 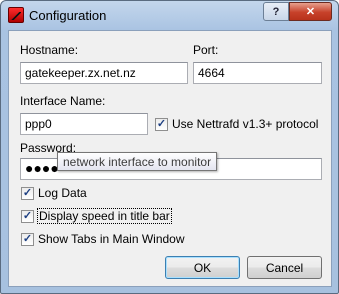 I want to click on port-input: 4664, so click(x=257, y=73).